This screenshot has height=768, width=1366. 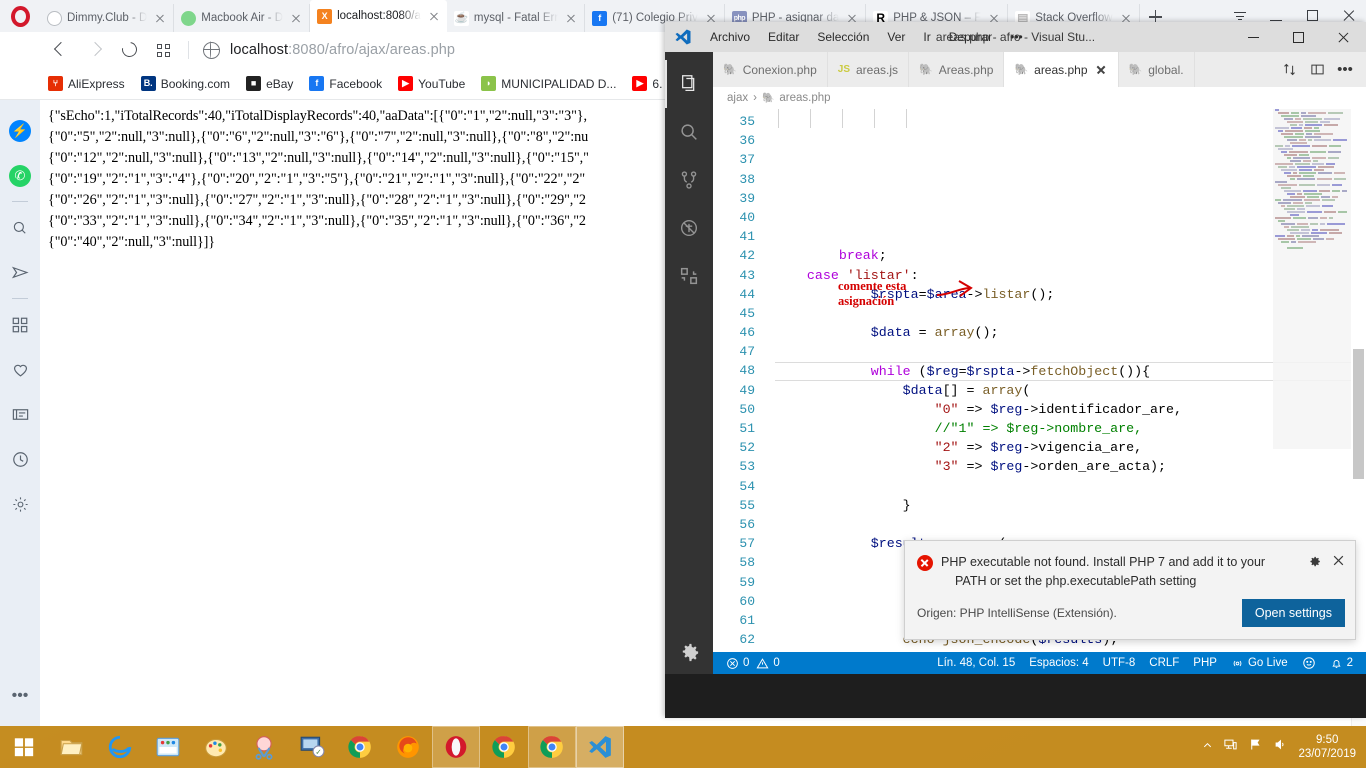 What do you see at coordinates (1327, 747) in the screenshot?
I see `taskbar-clock: 9:50 23/07/2019` at bounding box center [1327, 747].